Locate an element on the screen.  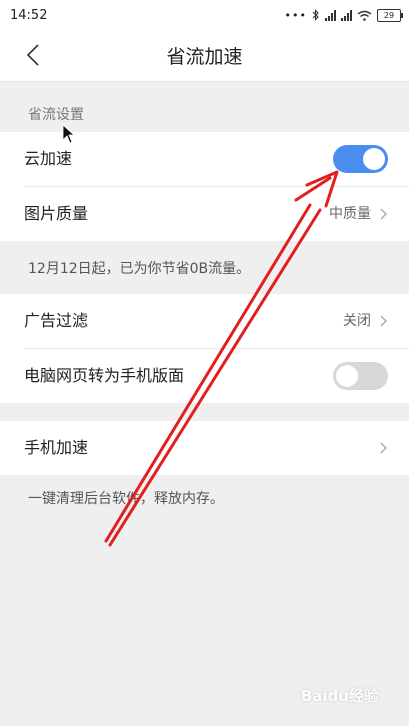
baidu-watermark: Baidu经验 is located at coordinates (339, 696).